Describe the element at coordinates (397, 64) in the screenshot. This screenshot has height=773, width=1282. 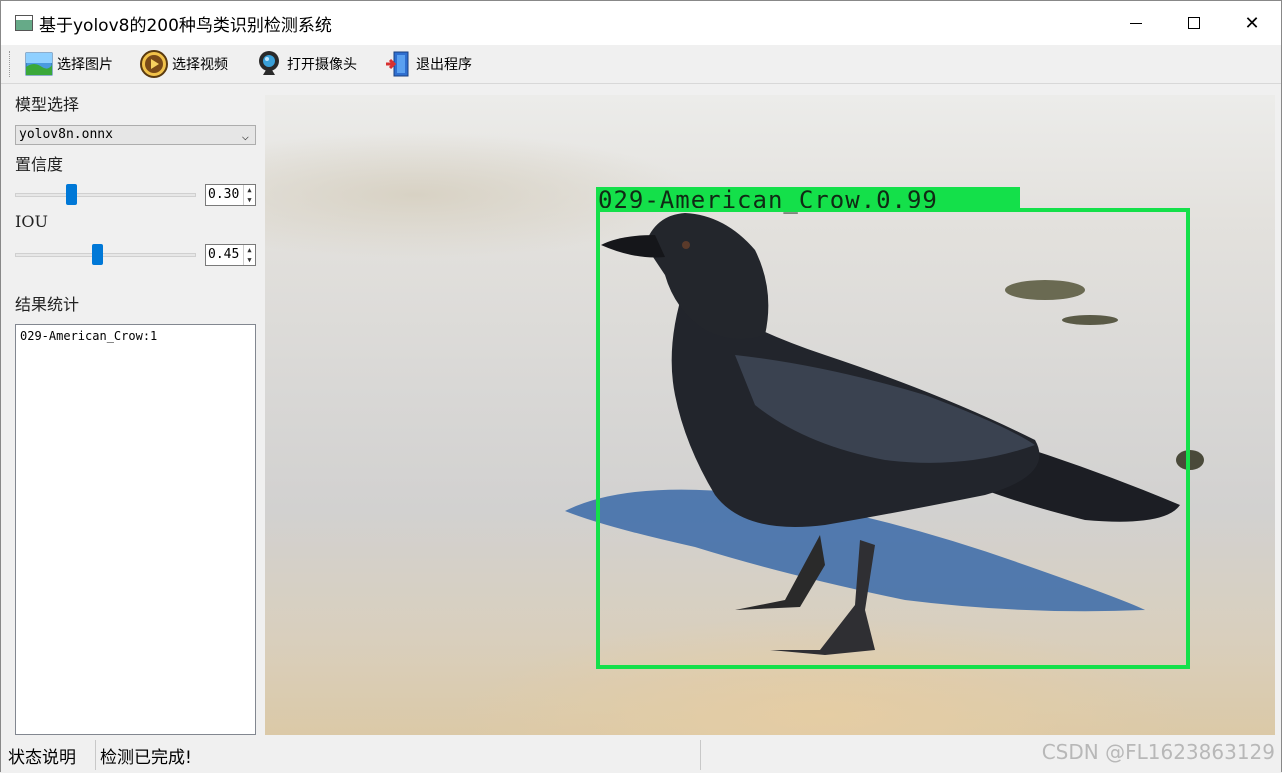
I see `exit-door-icon` at that location.